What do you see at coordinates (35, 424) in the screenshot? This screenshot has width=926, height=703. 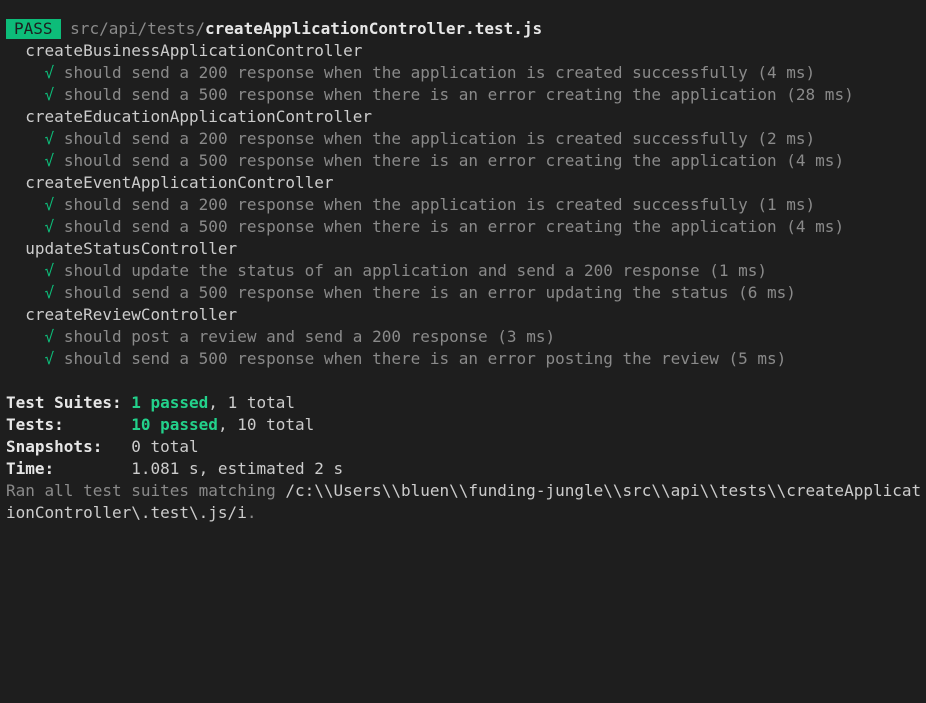 I see `summary-label: Tests:` at bounding box center [35, 424].